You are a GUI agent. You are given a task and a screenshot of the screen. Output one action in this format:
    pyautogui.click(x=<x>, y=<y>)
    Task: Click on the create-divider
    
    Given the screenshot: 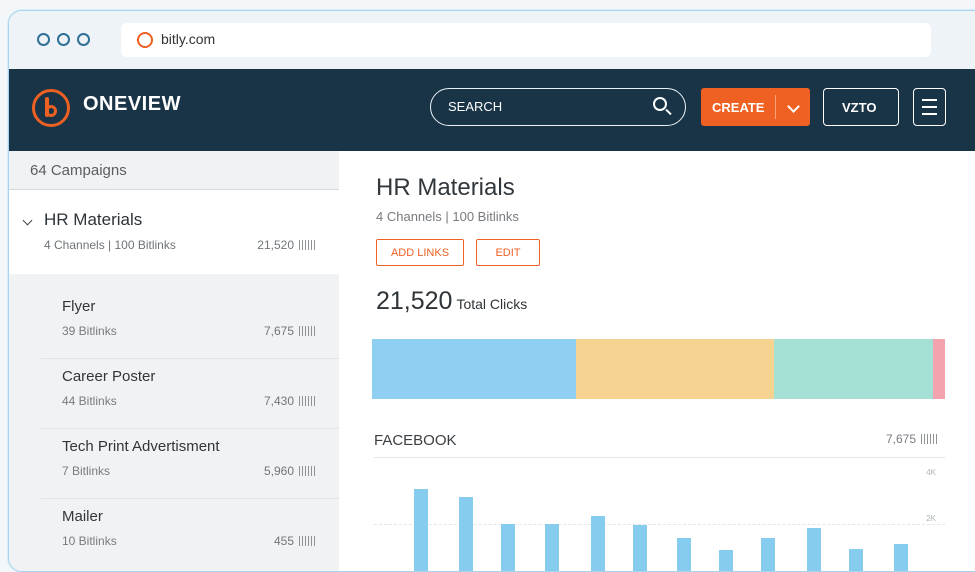 What is the action you would take?
    pyautogui.click(x=775, y=107)
    